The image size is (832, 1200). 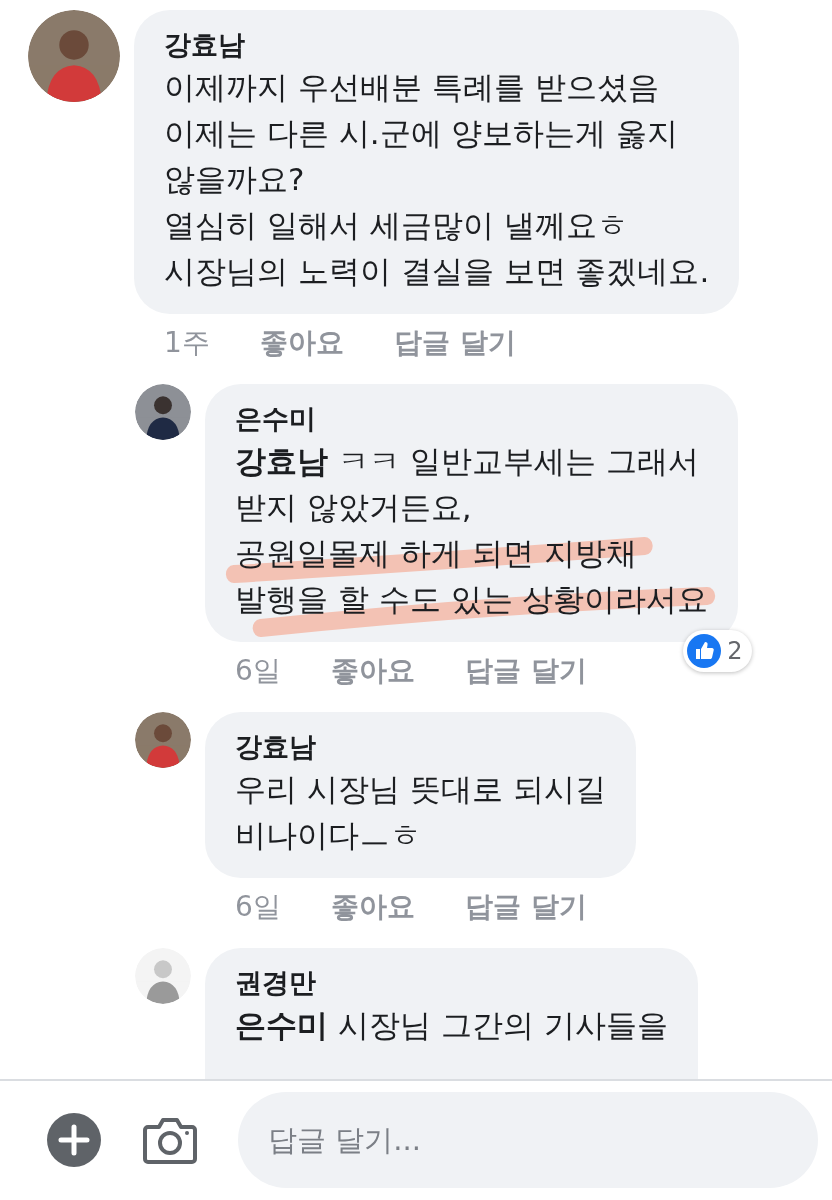 What do you see at coordinates (472, 419) in the screenshot?
I see `author-name: 은수미` at bounding box center [472, 419].